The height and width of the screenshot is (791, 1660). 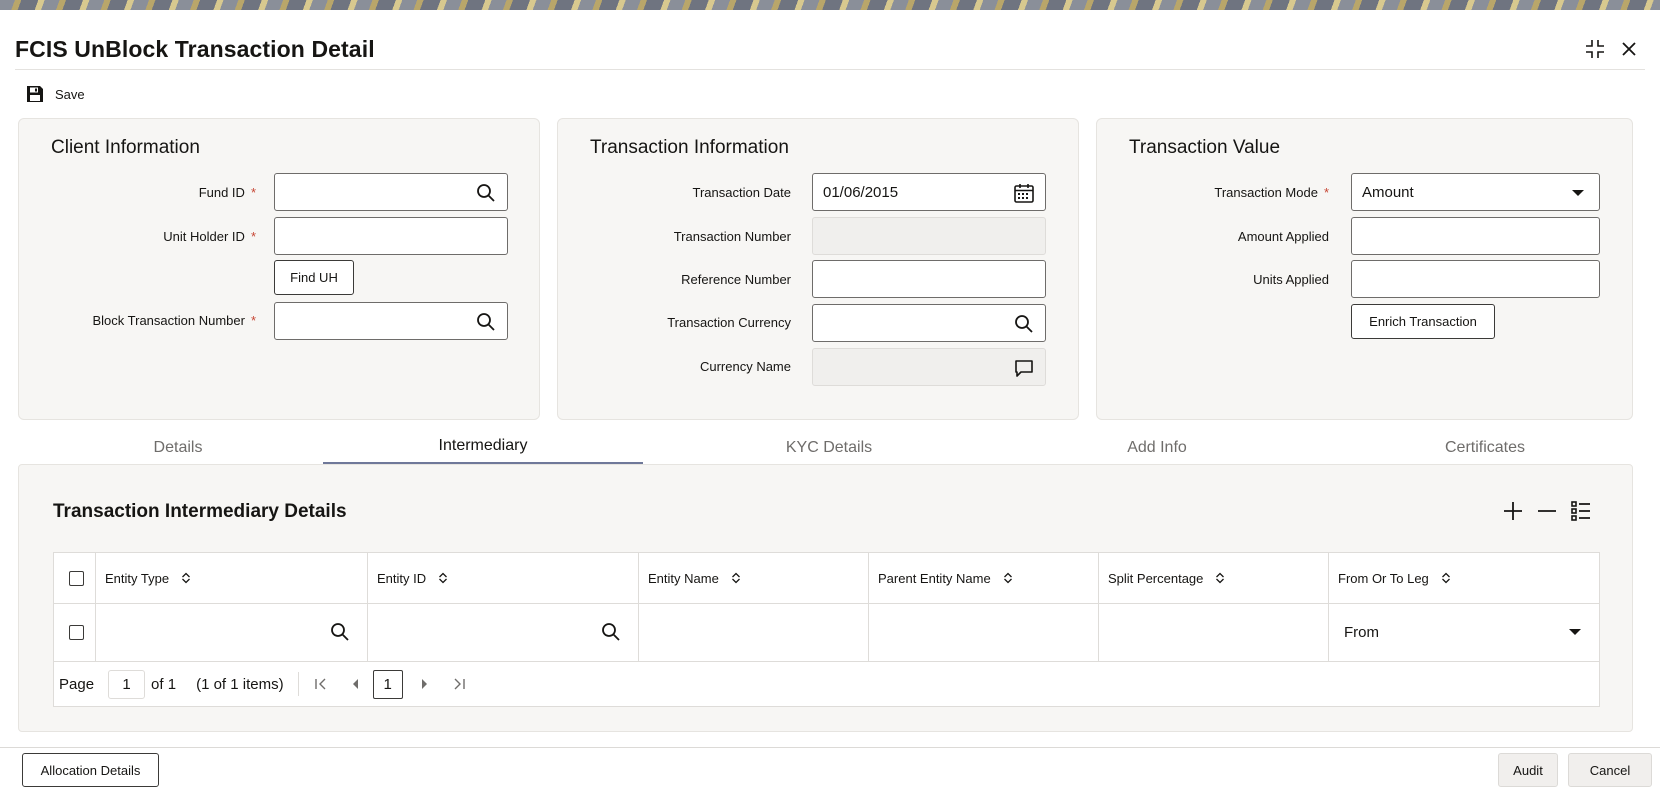 I want to click on entity-name-cell, so click(x=754, y=632).